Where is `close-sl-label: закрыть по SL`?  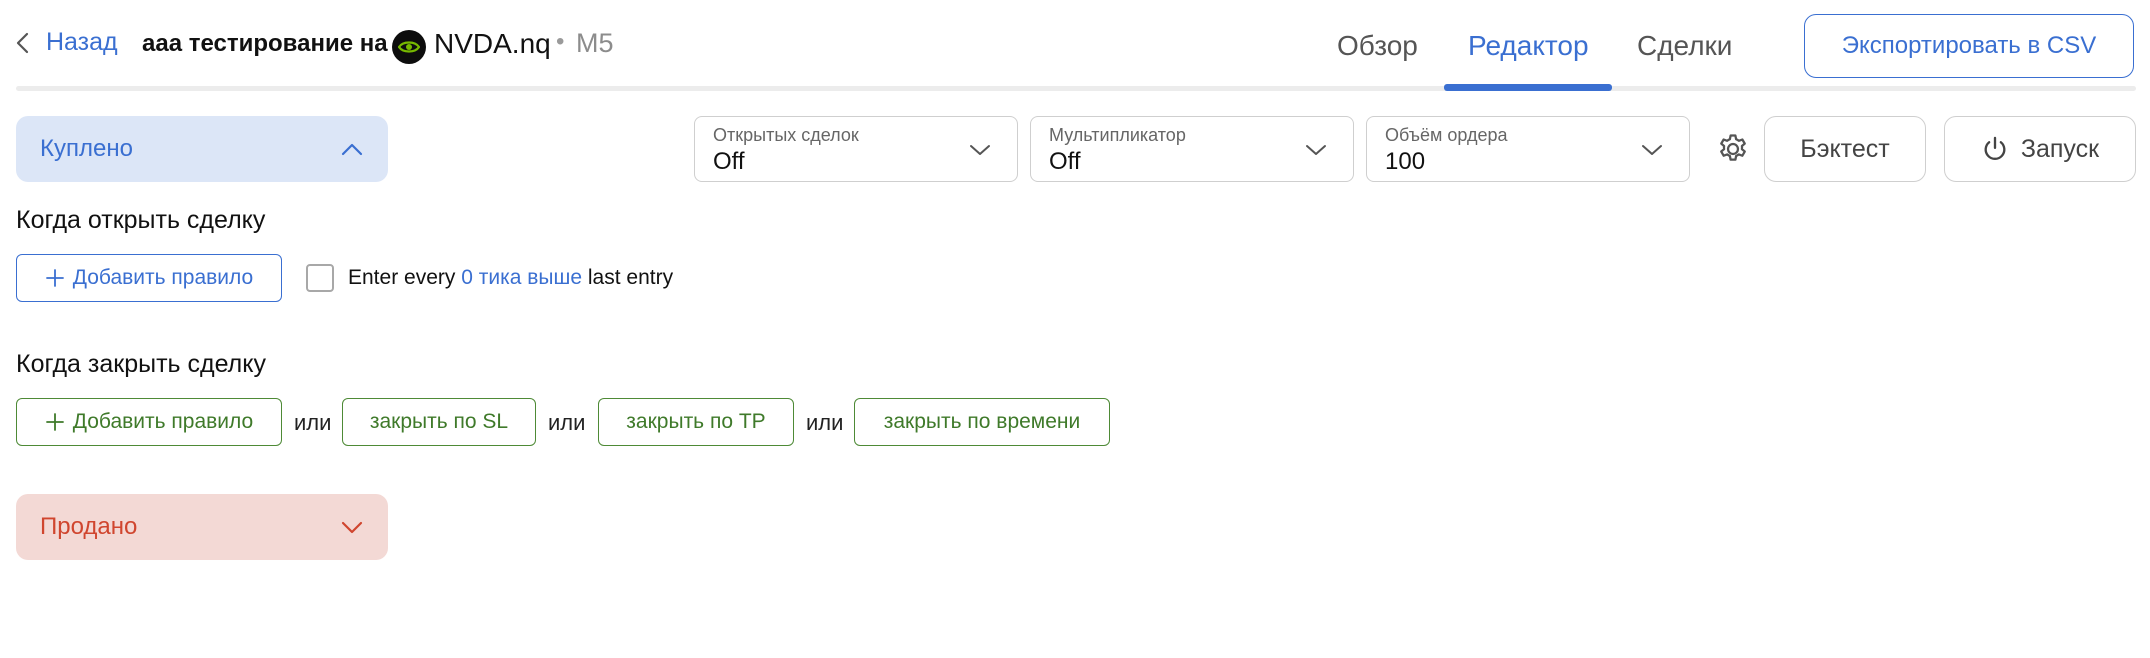
close-sl-label: закрыть по SL is located at coordinates (439, 421).